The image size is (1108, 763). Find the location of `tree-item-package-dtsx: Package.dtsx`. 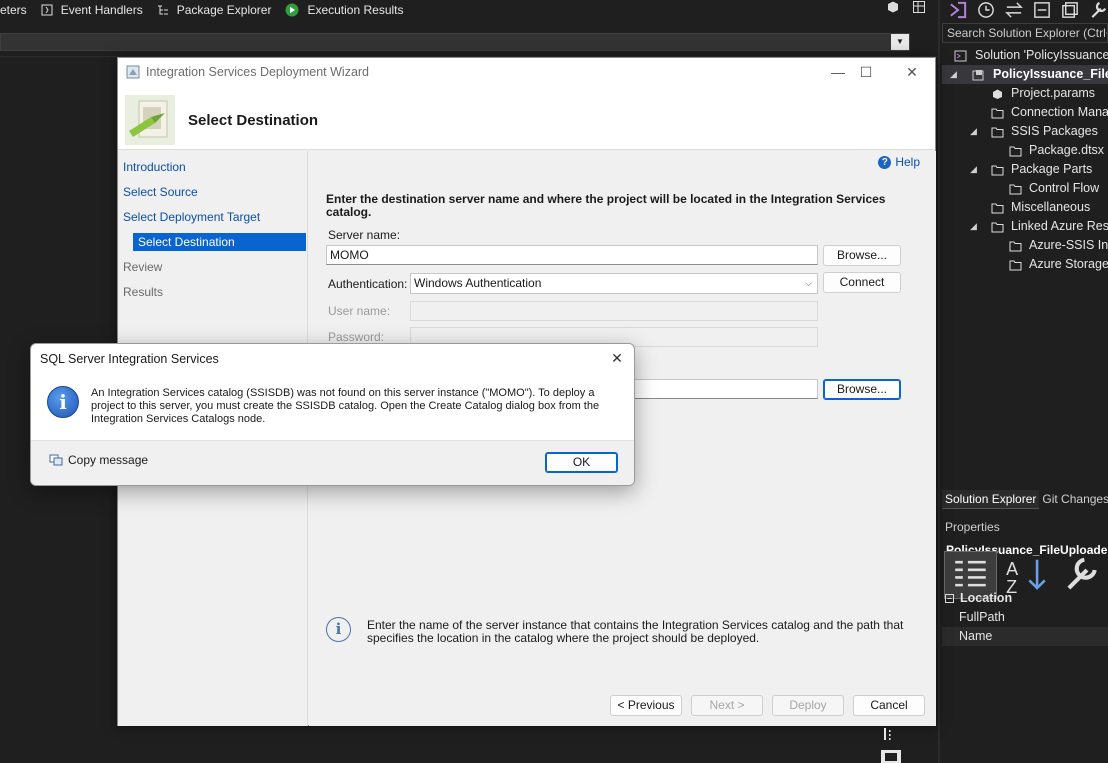

tree-item-package-dtsx: Package.dtsx is located at coordinates (1025, 150).